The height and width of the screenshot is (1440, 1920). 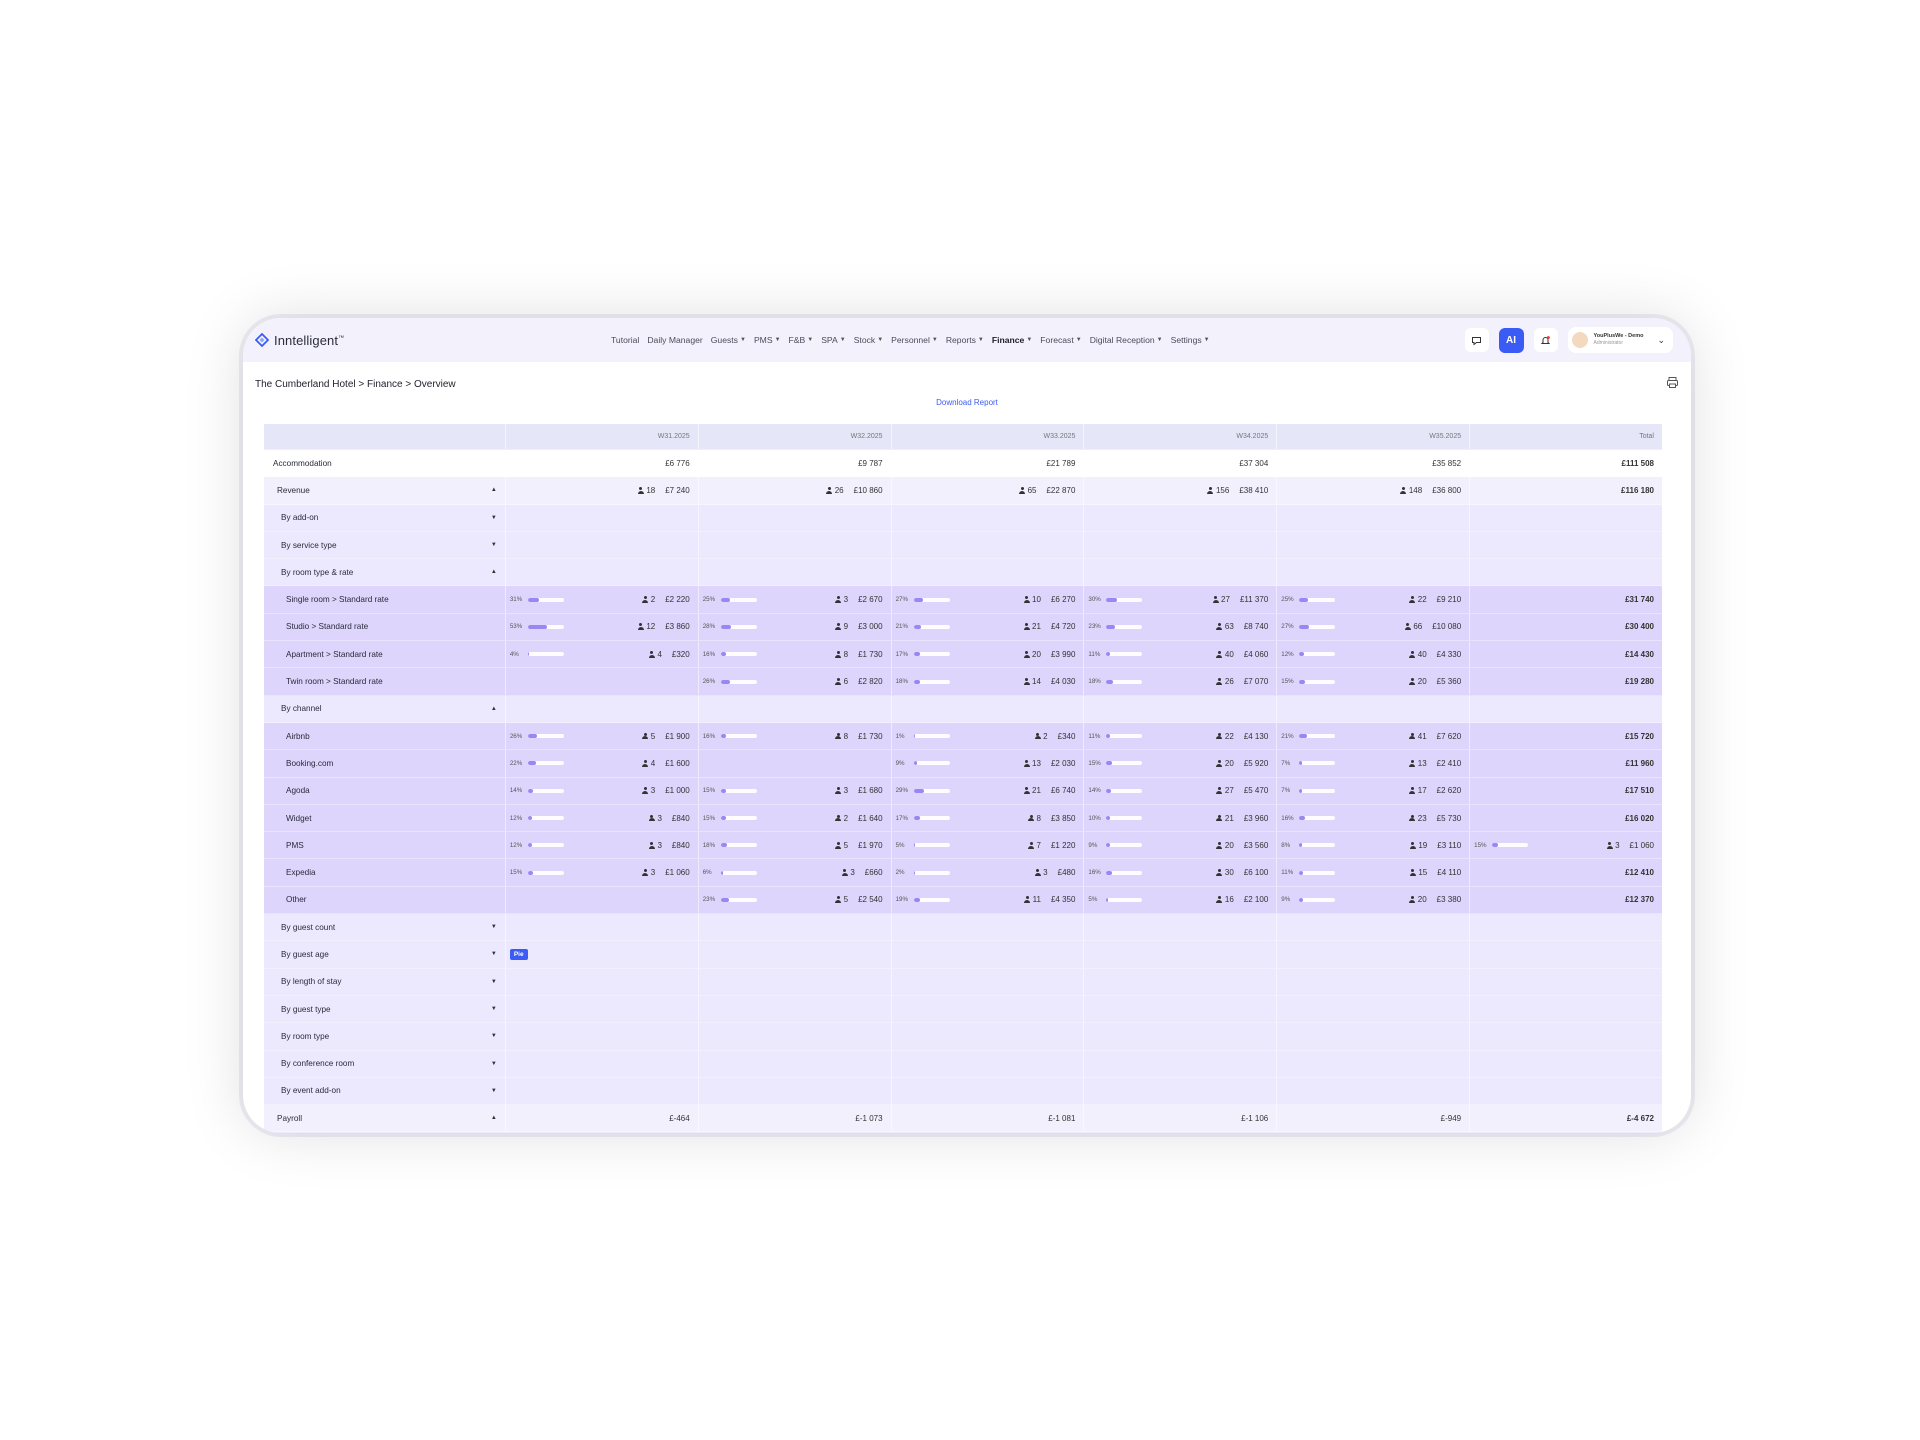 What do you see at coordinates (1372, 900) in the screenshot?
I see `data-cell: 9% 20 £3 380` at bounding box center [1372, 900].